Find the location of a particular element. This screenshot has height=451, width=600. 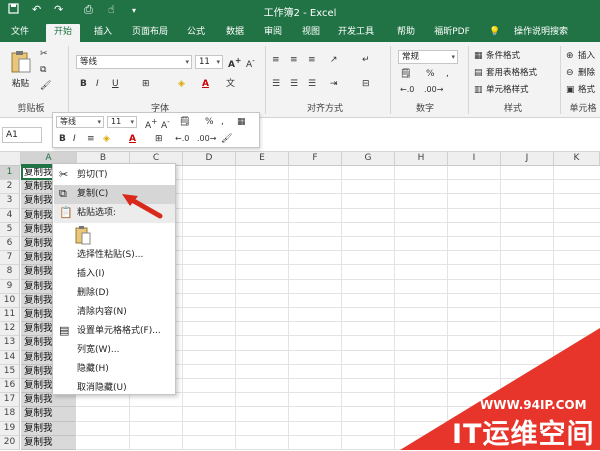

watermark-corner is located at coordinates (500, 389).